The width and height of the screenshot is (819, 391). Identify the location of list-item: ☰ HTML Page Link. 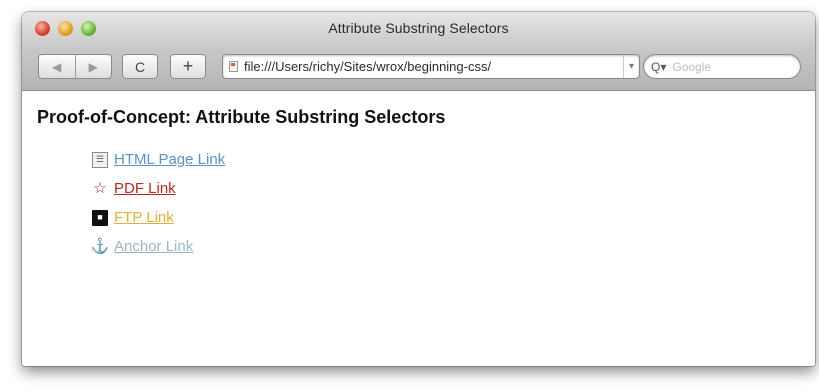
(158, 159).